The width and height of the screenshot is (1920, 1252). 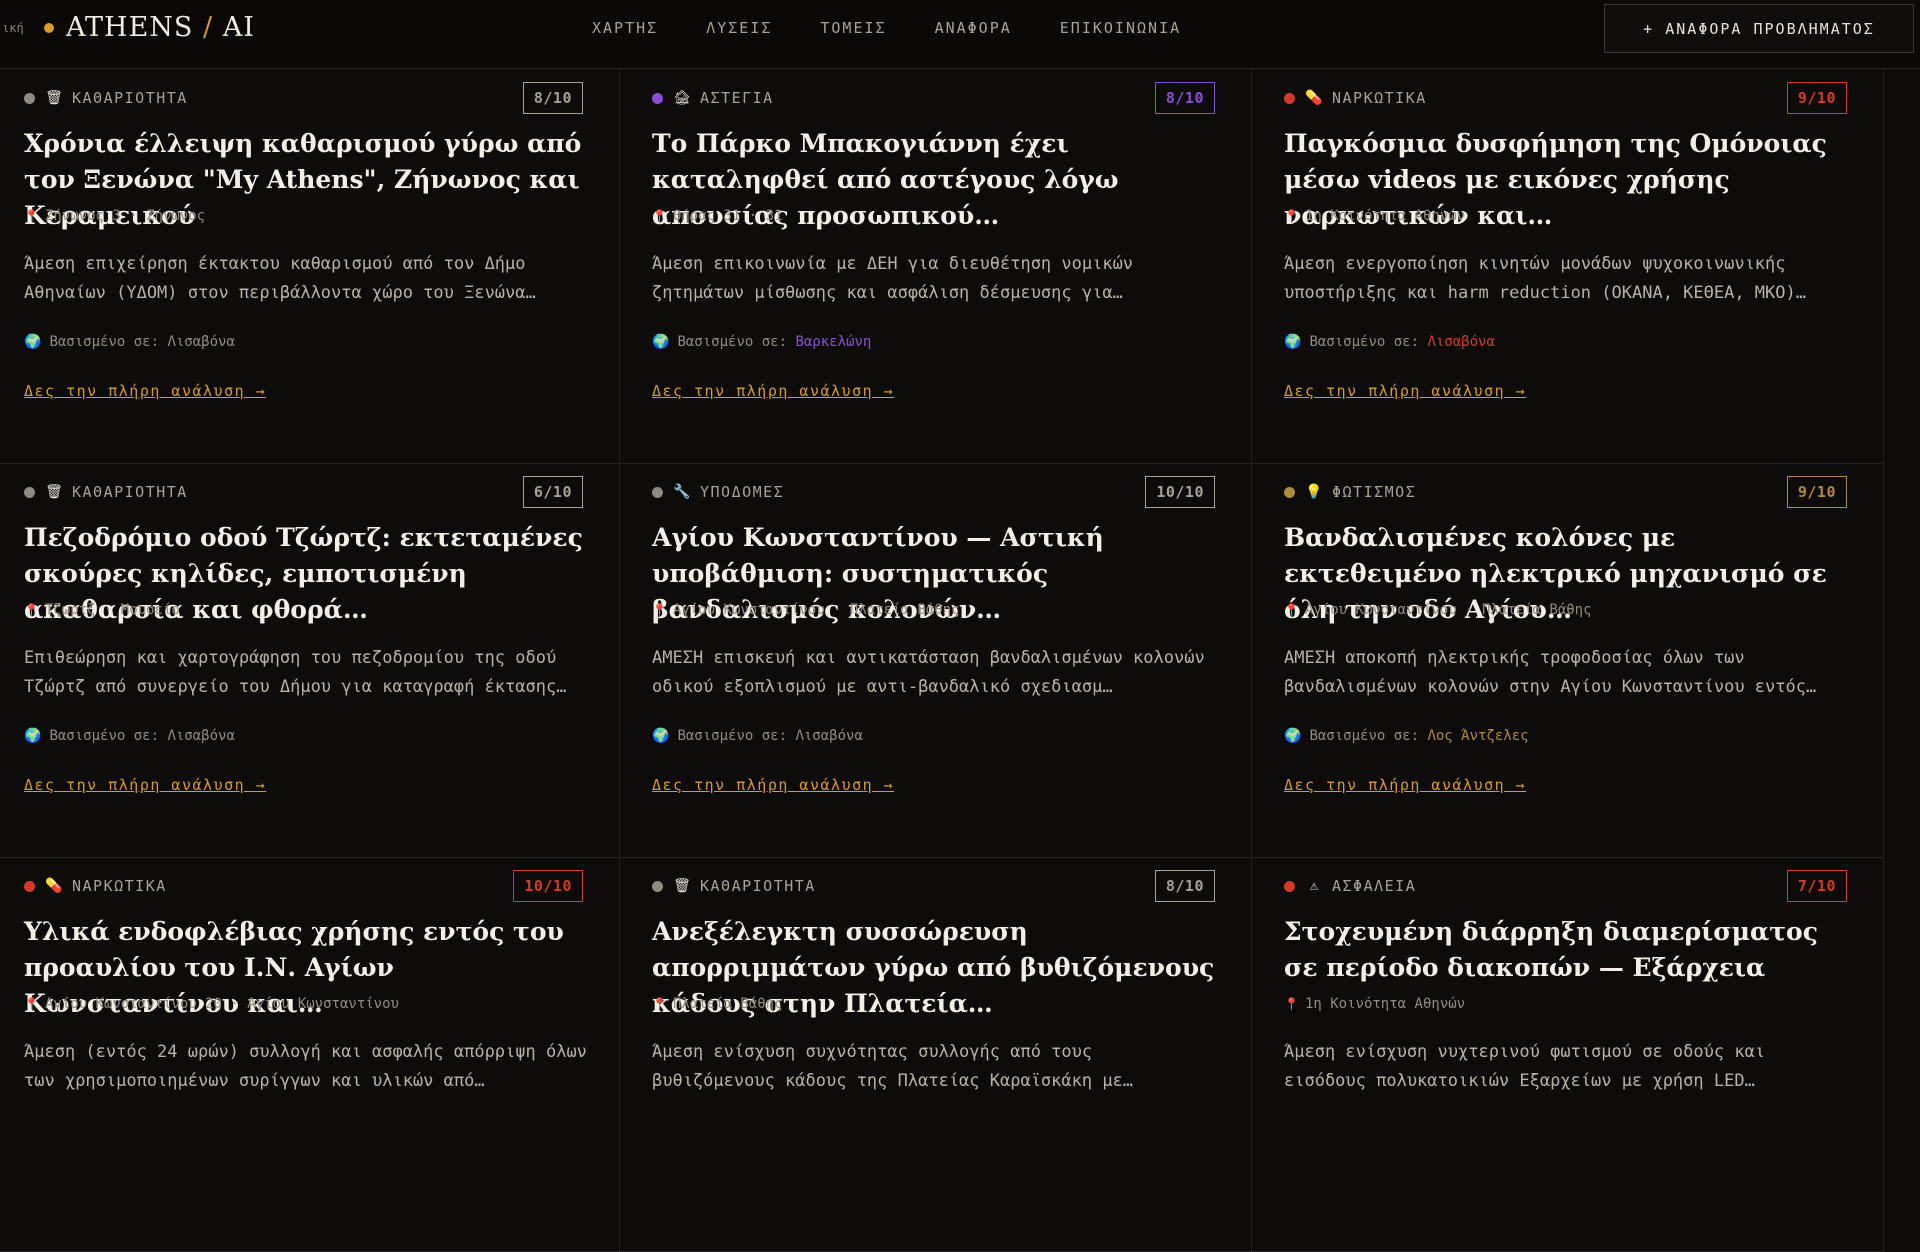 What do you see at coordinates (552, 492) in the screenshot?
I see `severity-score-badge: 6/10` at bounding box center [552, 492].